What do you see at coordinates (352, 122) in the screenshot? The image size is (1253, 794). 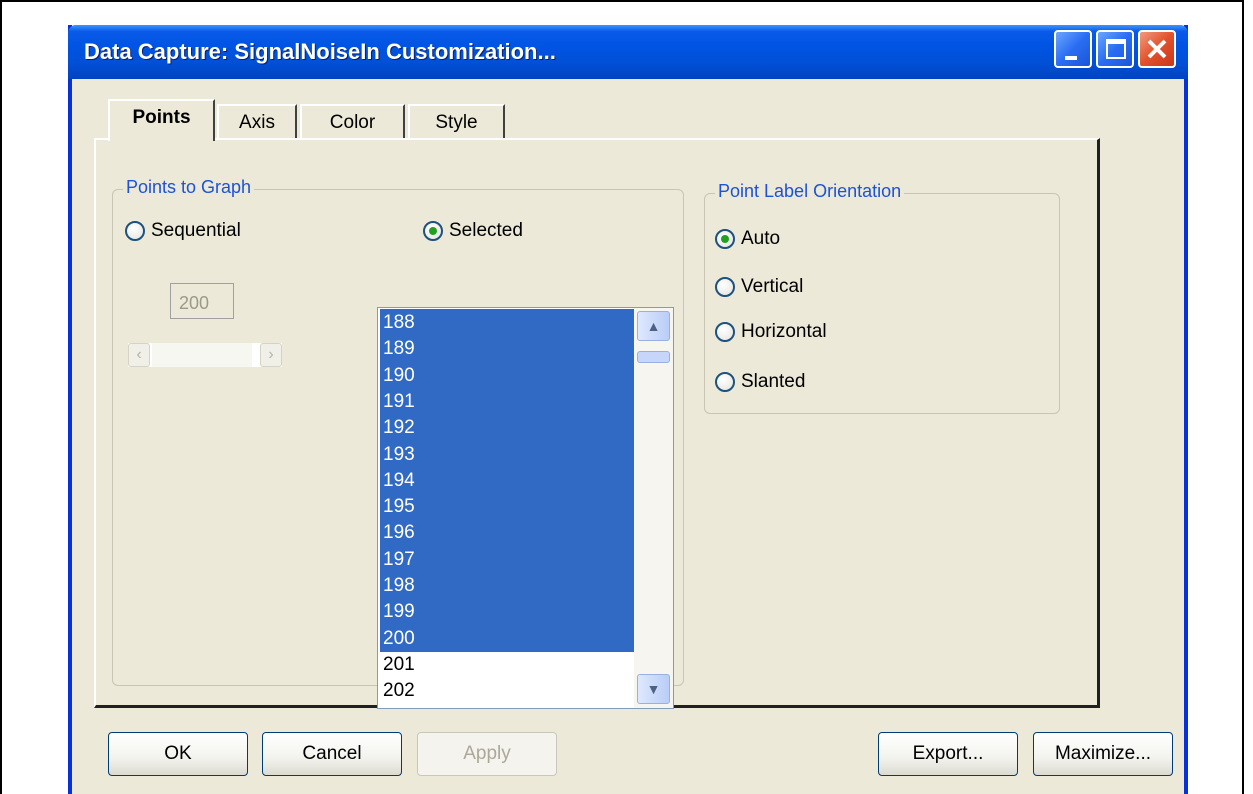 I see `tab-color: Color` at bounding box center [352, 122].